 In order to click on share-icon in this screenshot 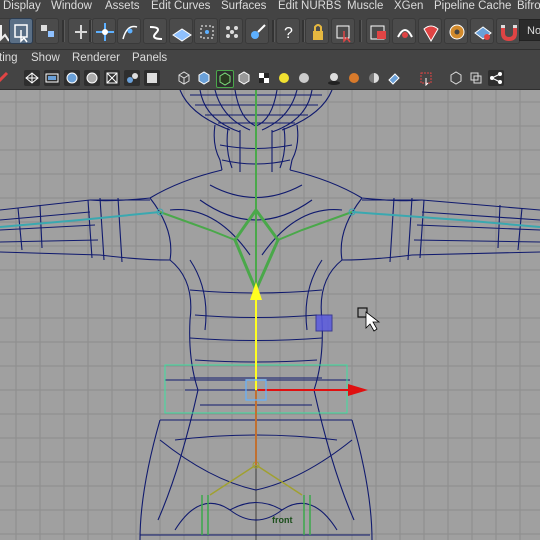, I will do `click(496, 78)`.